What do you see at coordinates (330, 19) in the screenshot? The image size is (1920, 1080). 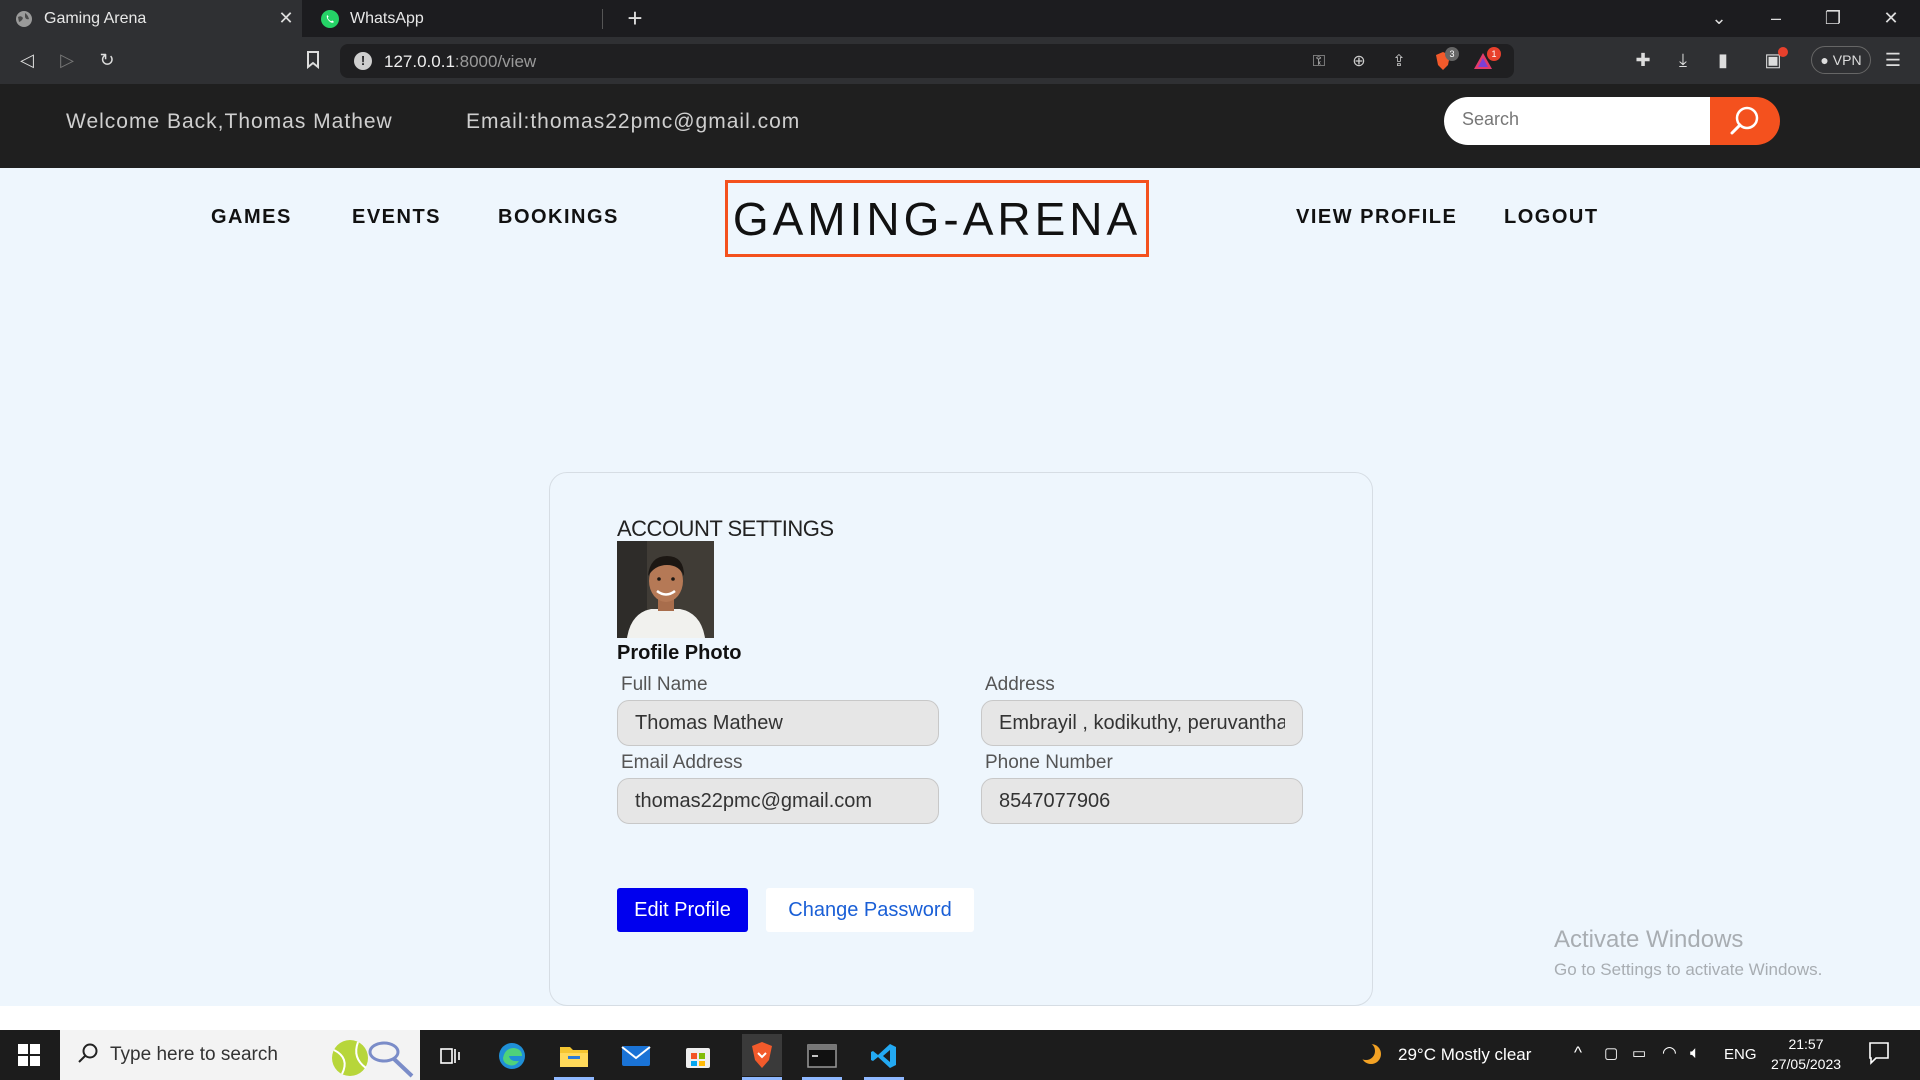 I see `whatsapp-icon` at bounding box center [330, 19].